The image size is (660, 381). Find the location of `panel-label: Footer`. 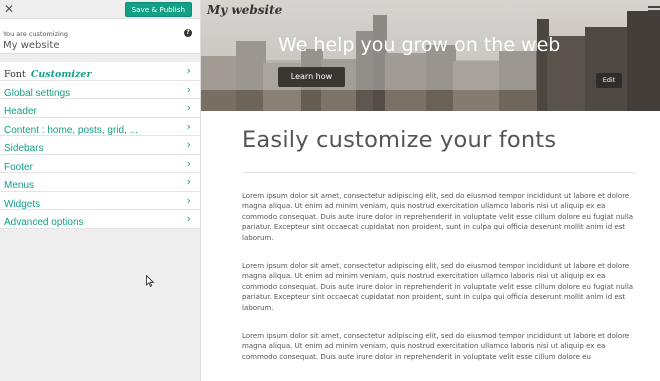

panel-label: Footer is located at coordinates (18, 167).